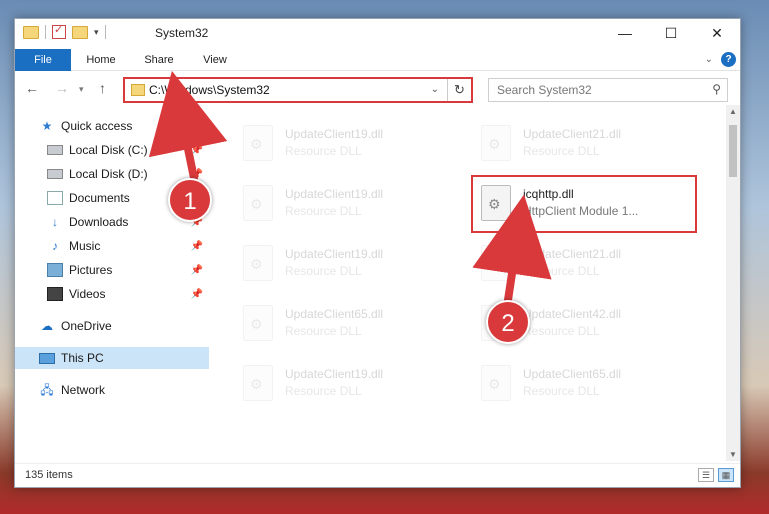 The width and height of the screenshot is (769, 514). I want to click on pictures-icon, so click(55, 270).